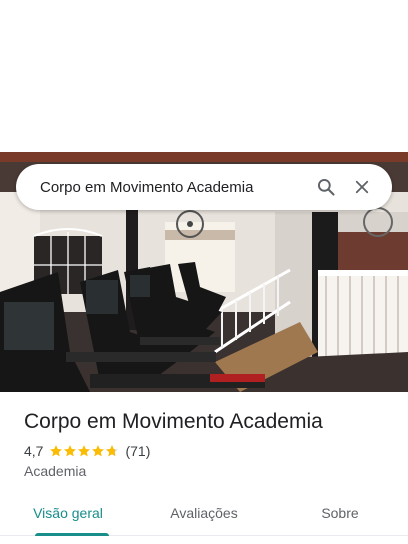 The height and width of the screenshot is (544, 408). What do you see at coordinates (326, 187) in the screenshot?
I see `search-icon` at bounding box center [326, 187].